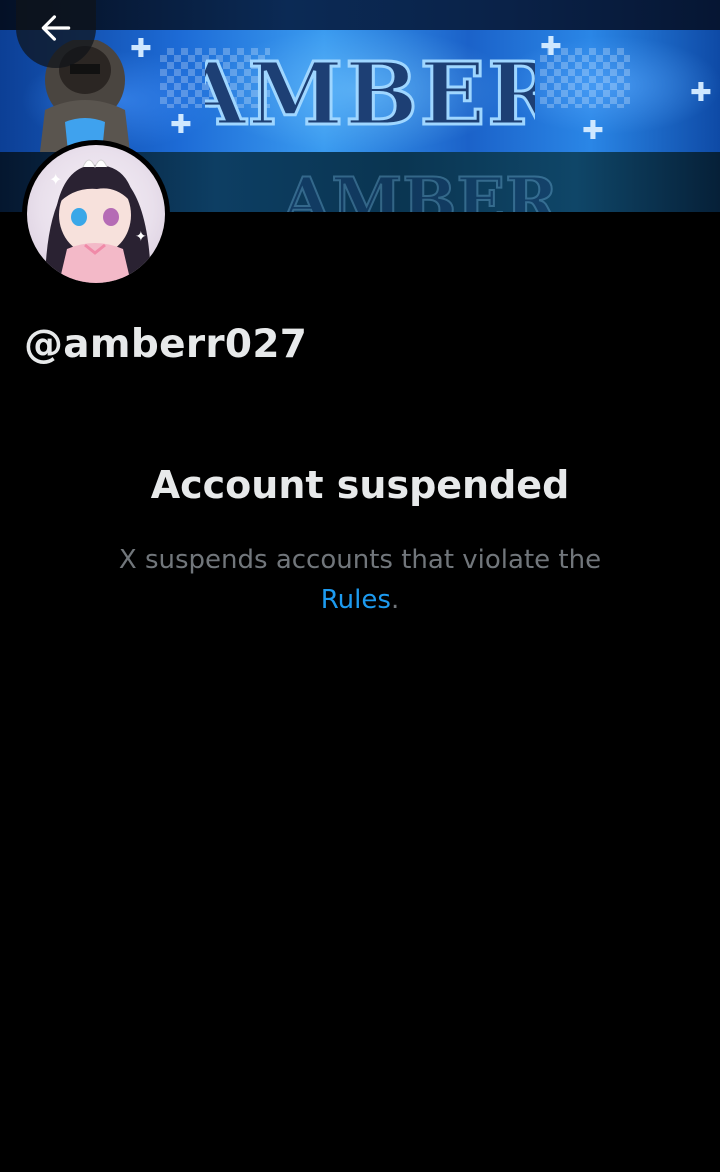  I want to click on arrow-left-icon, so click(56, 28).